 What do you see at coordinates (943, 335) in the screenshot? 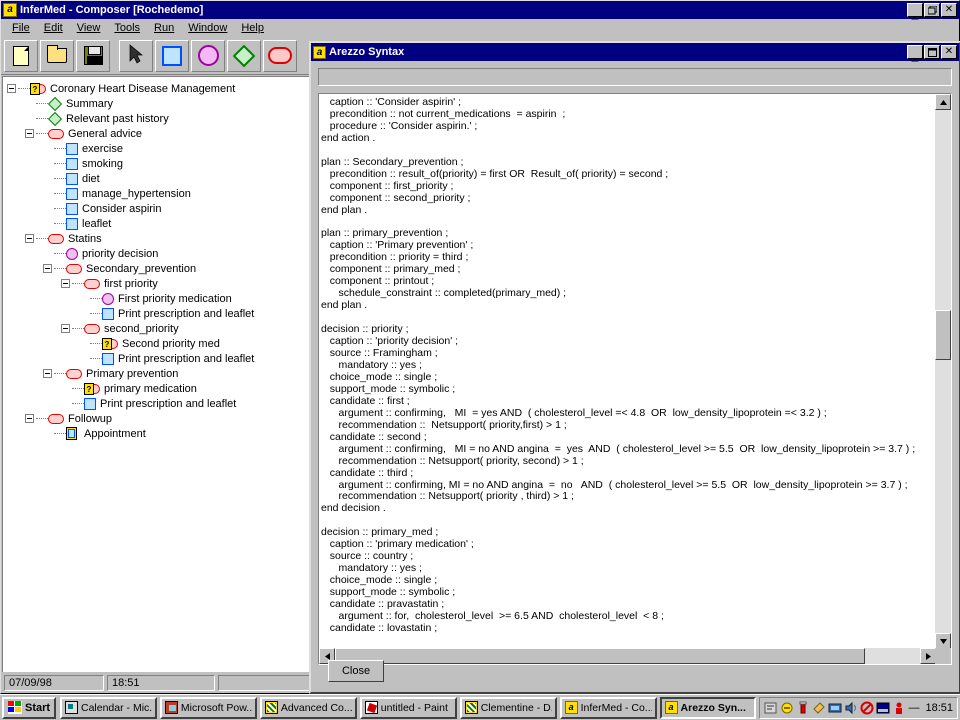
I see `vscroll-thumb` at bounding box center [943, 335].